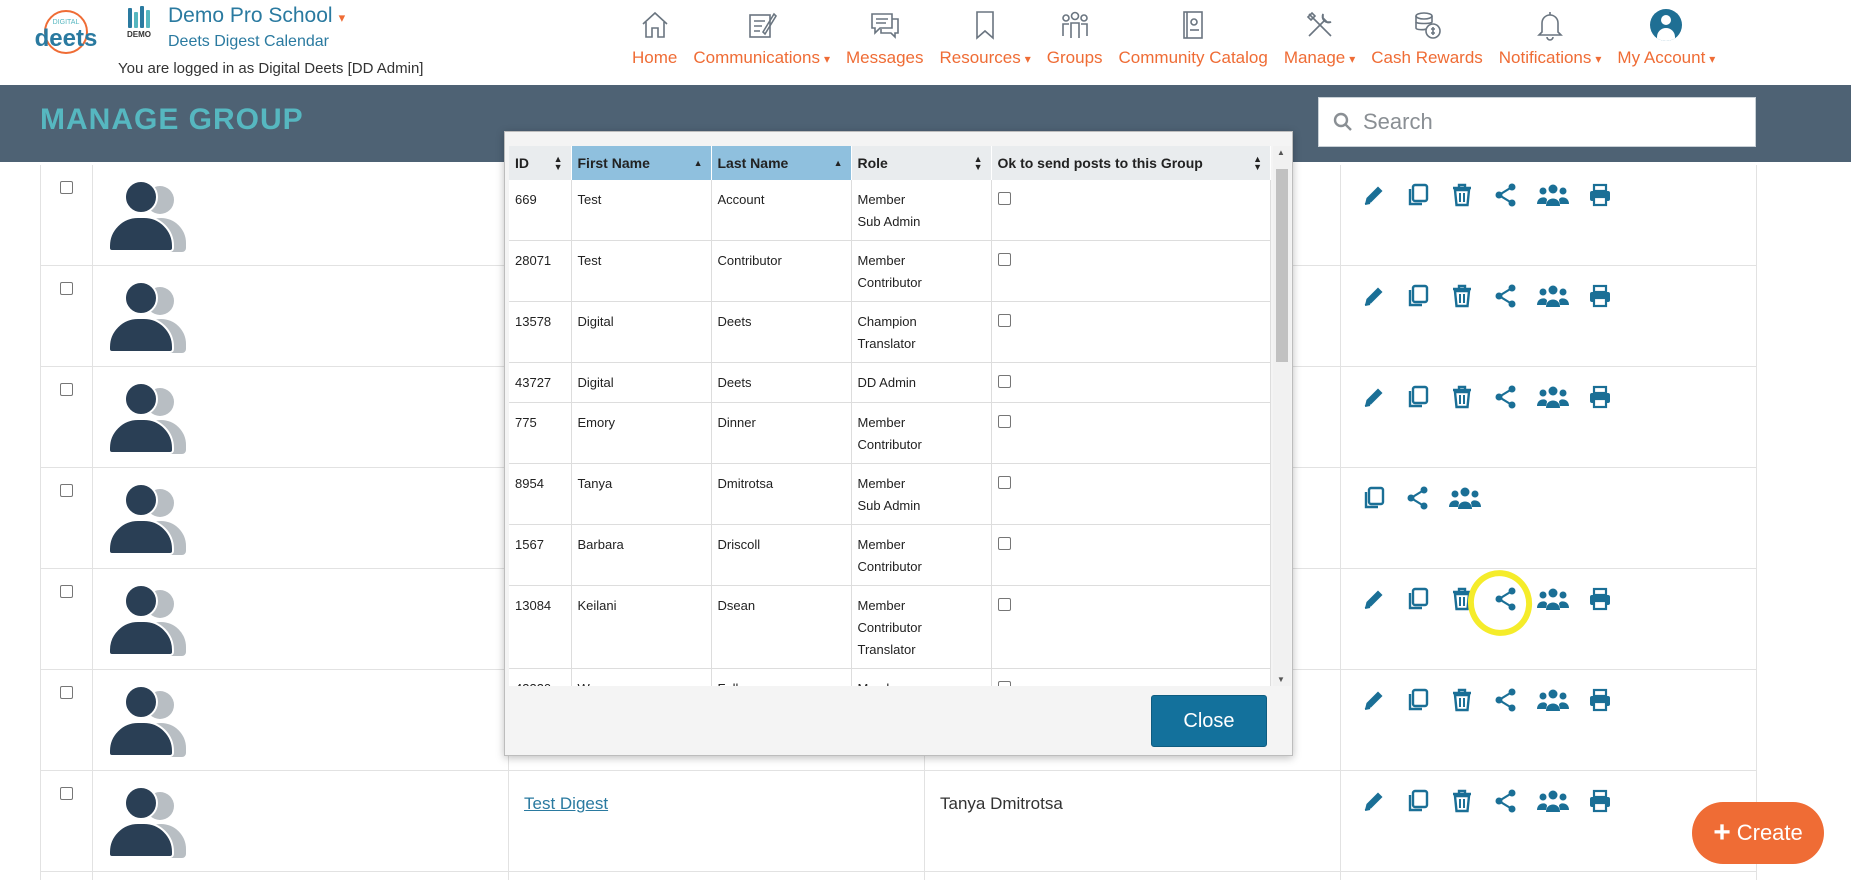  Describe the element at coordinates (1319, 41) in the screenshot. I see `nav-manage: Manage ▾` at that location.